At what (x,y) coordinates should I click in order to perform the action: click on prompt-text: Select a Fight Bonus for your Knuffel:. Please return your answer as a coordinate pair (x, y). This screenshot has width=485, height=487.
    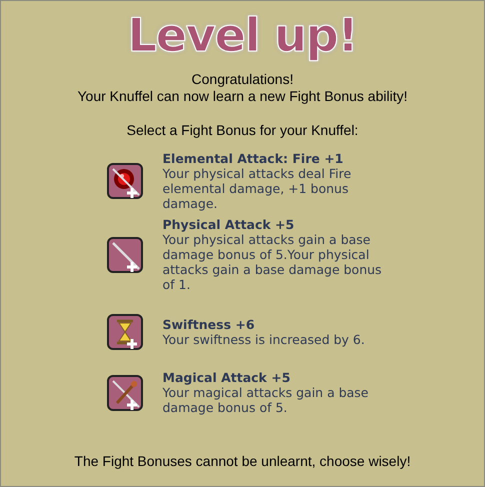
    Looking at the image, I should click on (242, 130).